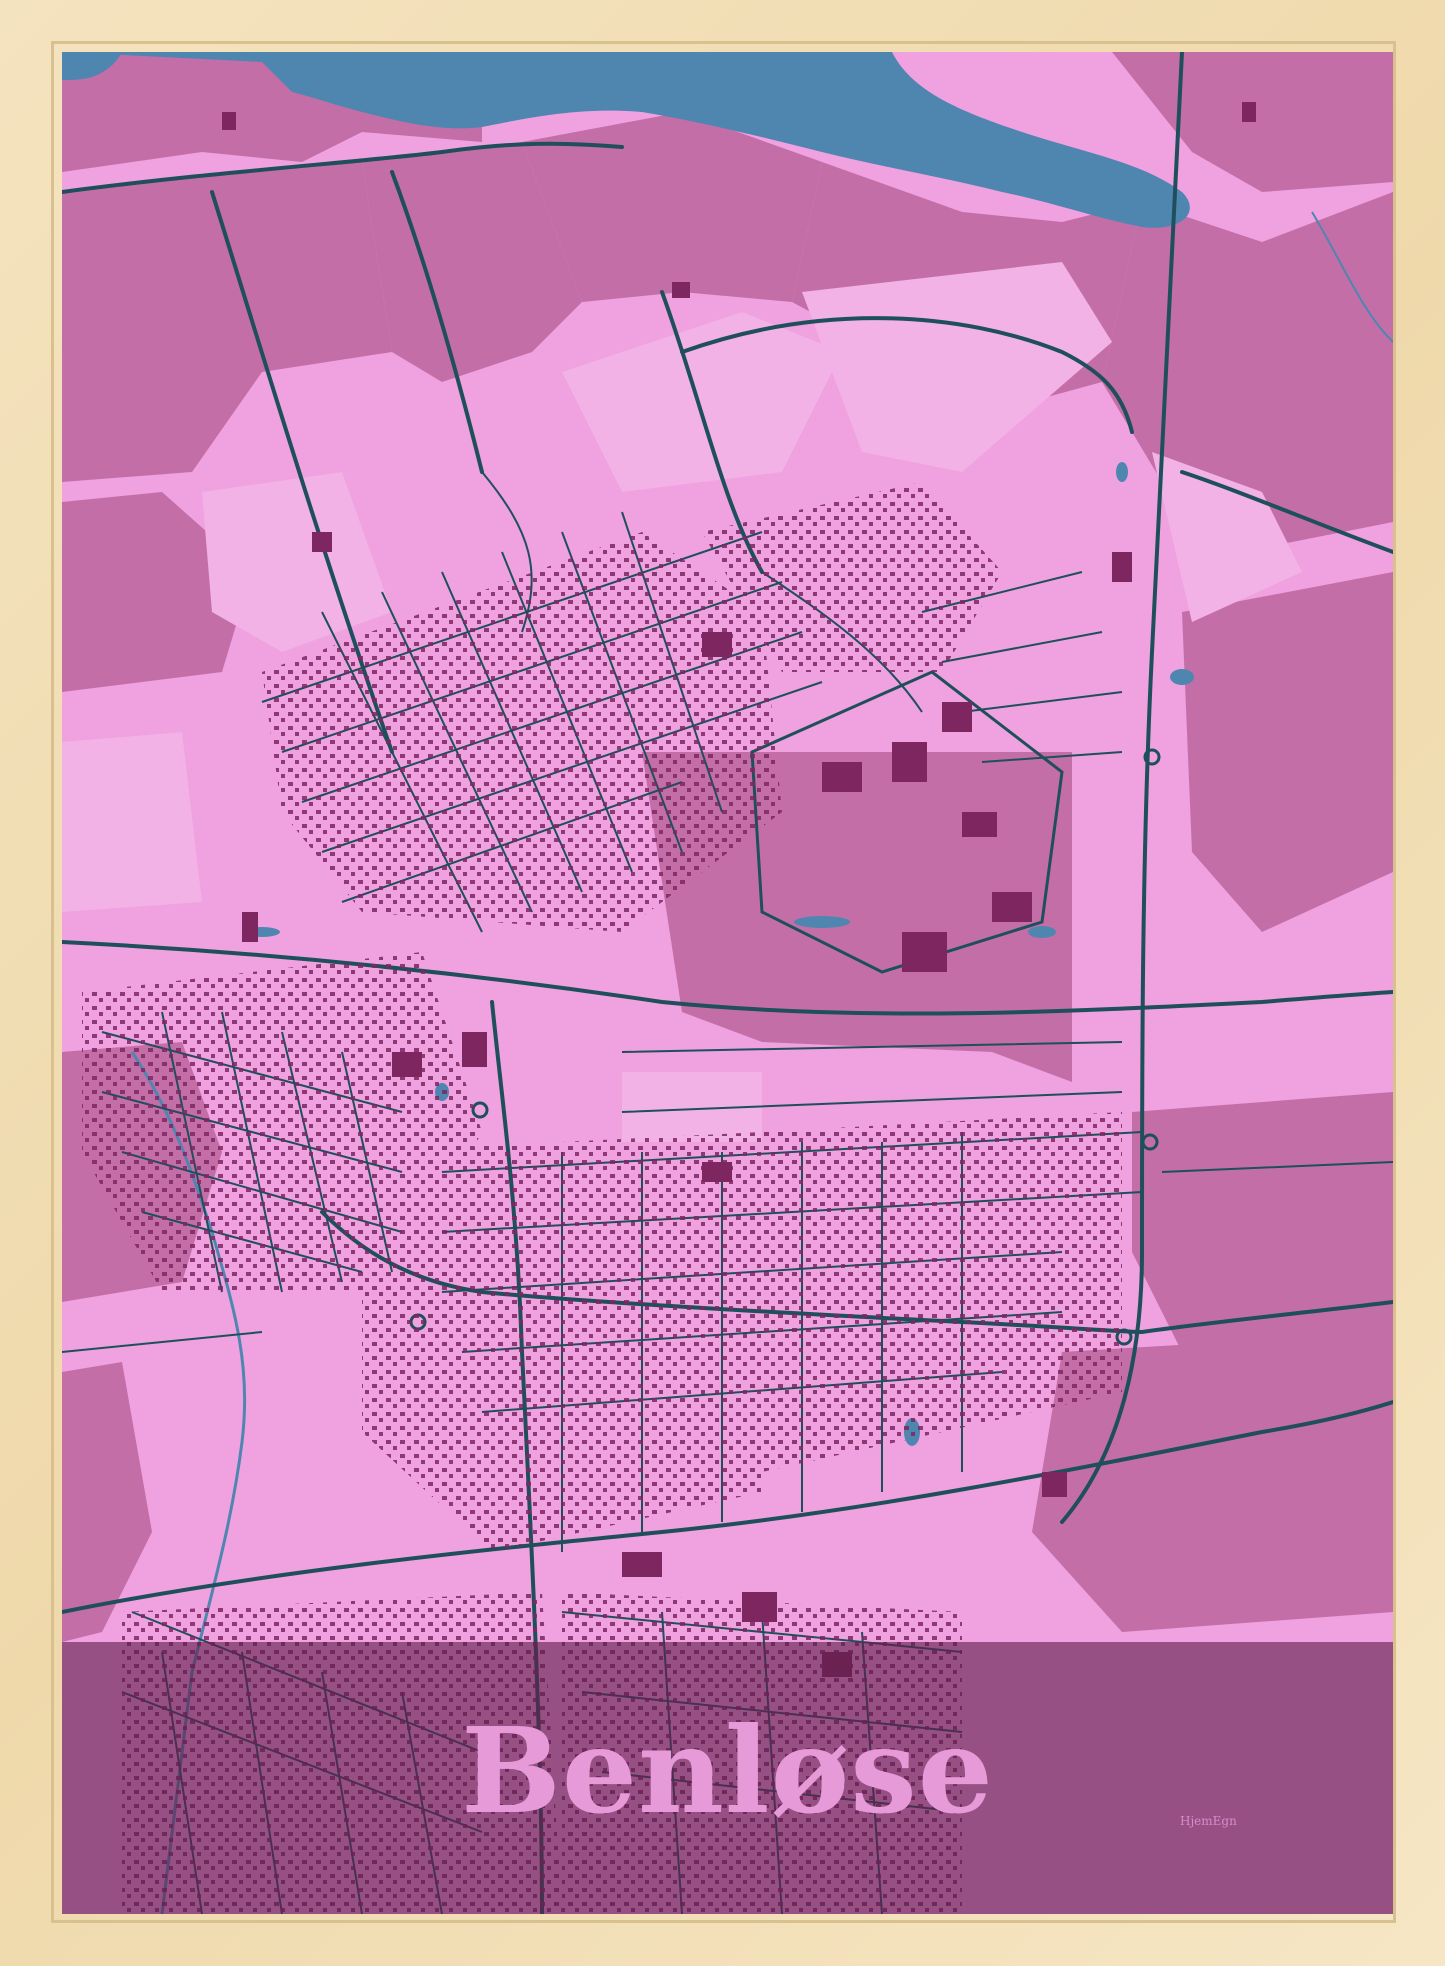 This screenshot has height=1966, width=1445. I want to click on place-name: Benløse, so click(727, 1770).